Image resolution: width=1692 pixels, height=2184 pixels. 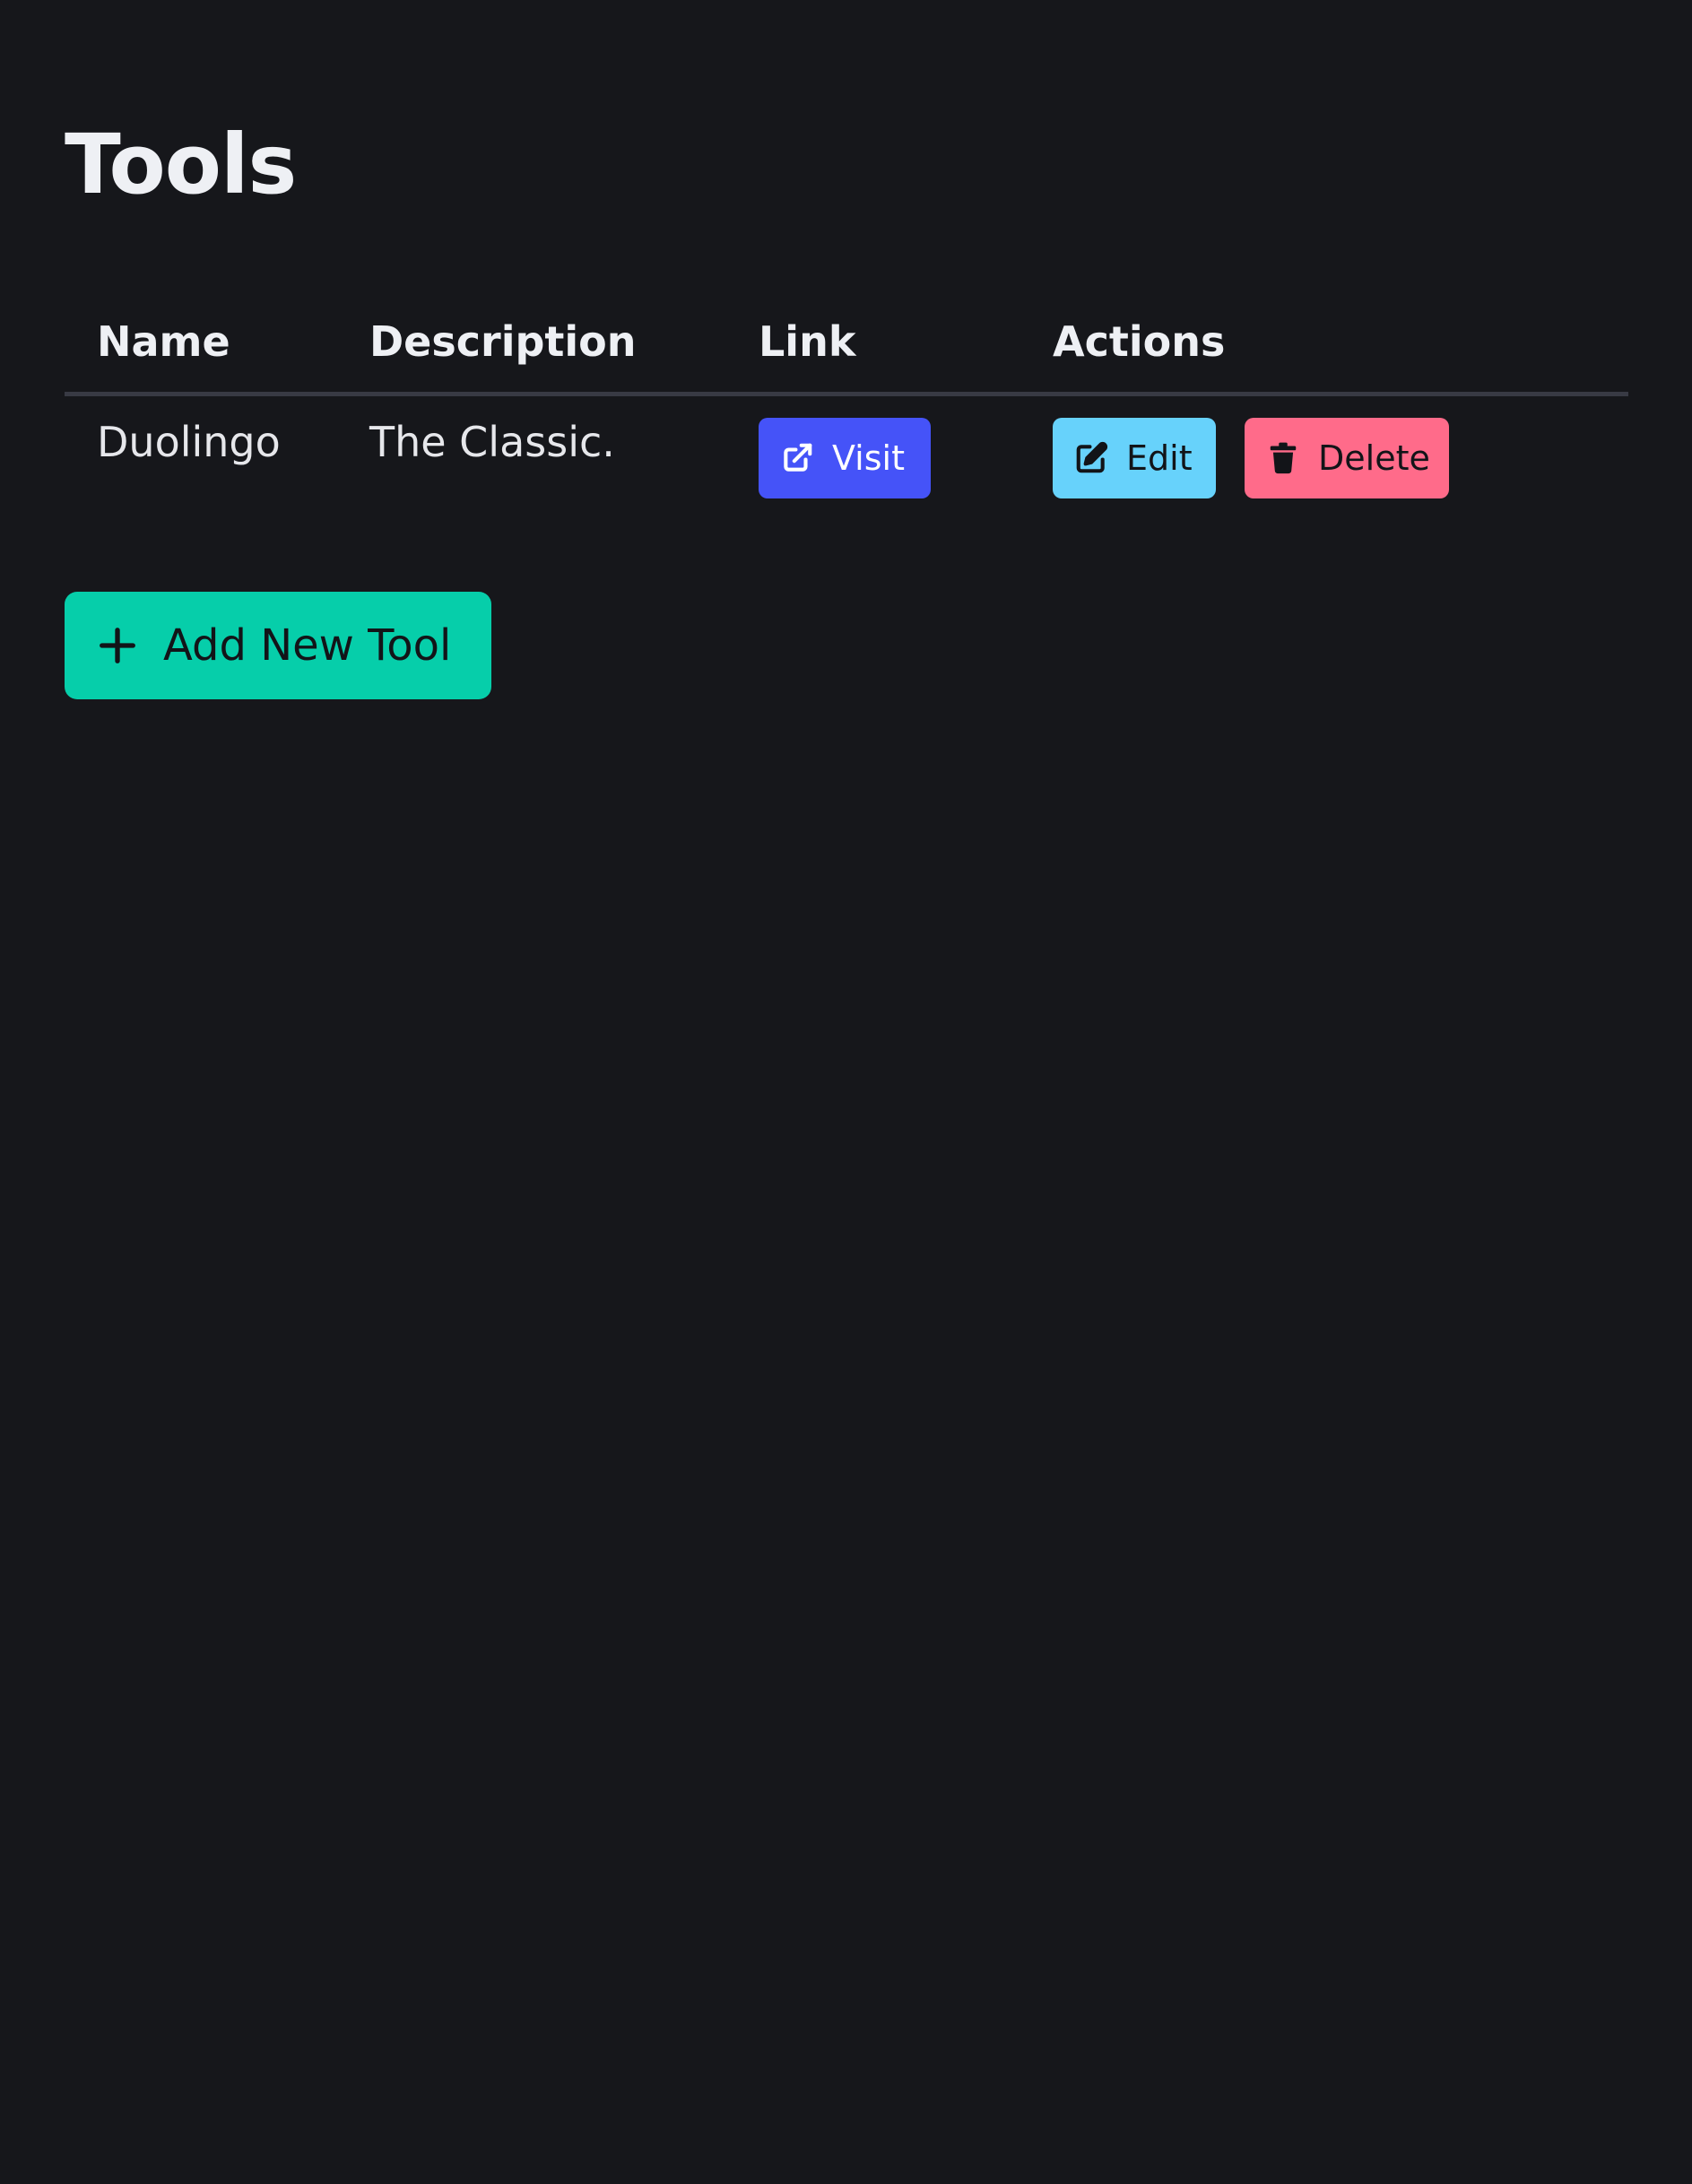 I want to click on add-new-tool-label: Add New Tool, so click(x=307, y=646).